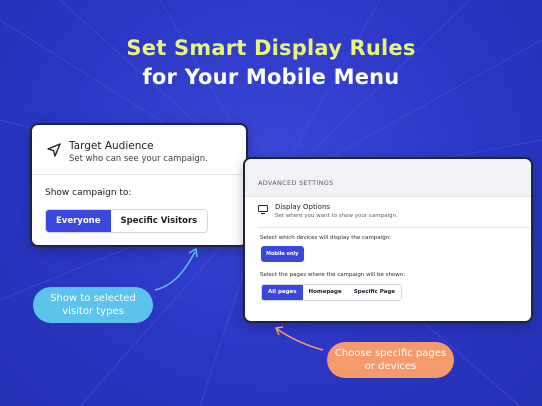  Describe the element at coordinates (93, 305) in the screenshot. I see `visitor-types-callout: Show to selected visitor types` at that location.